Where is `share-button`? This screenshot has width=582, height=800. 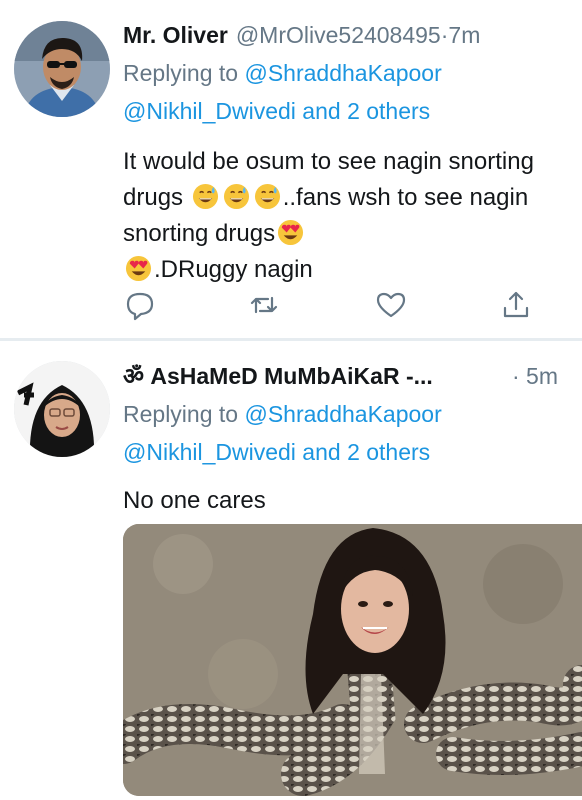
share-button is located at coordinates (516, 305).